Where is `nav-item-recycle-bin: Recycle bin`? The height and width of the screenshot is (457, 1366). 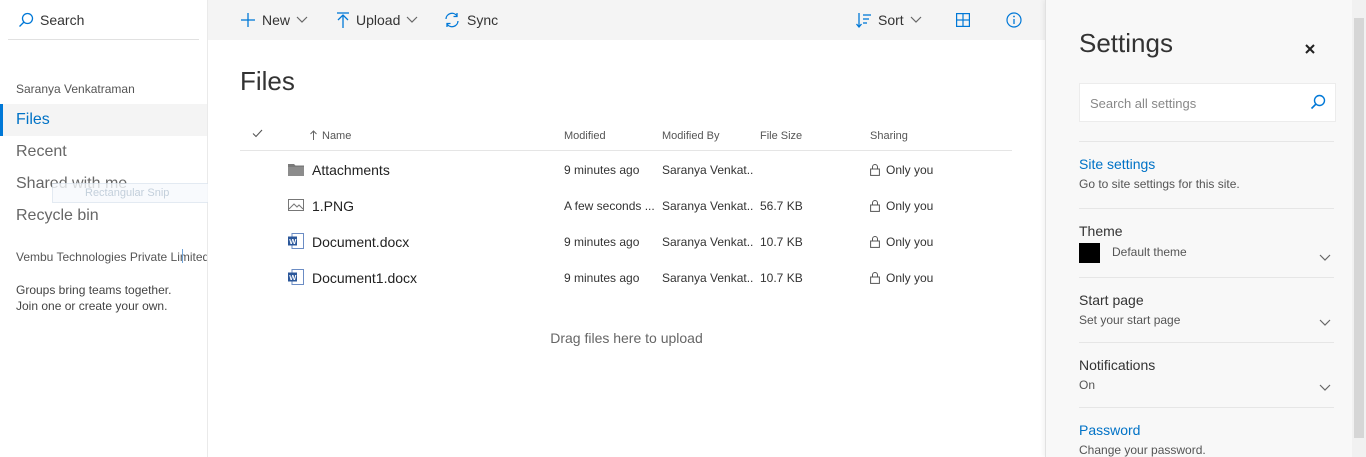 nav-item-recycle-bin: Recycle bin is located at coordinates (103, 216).